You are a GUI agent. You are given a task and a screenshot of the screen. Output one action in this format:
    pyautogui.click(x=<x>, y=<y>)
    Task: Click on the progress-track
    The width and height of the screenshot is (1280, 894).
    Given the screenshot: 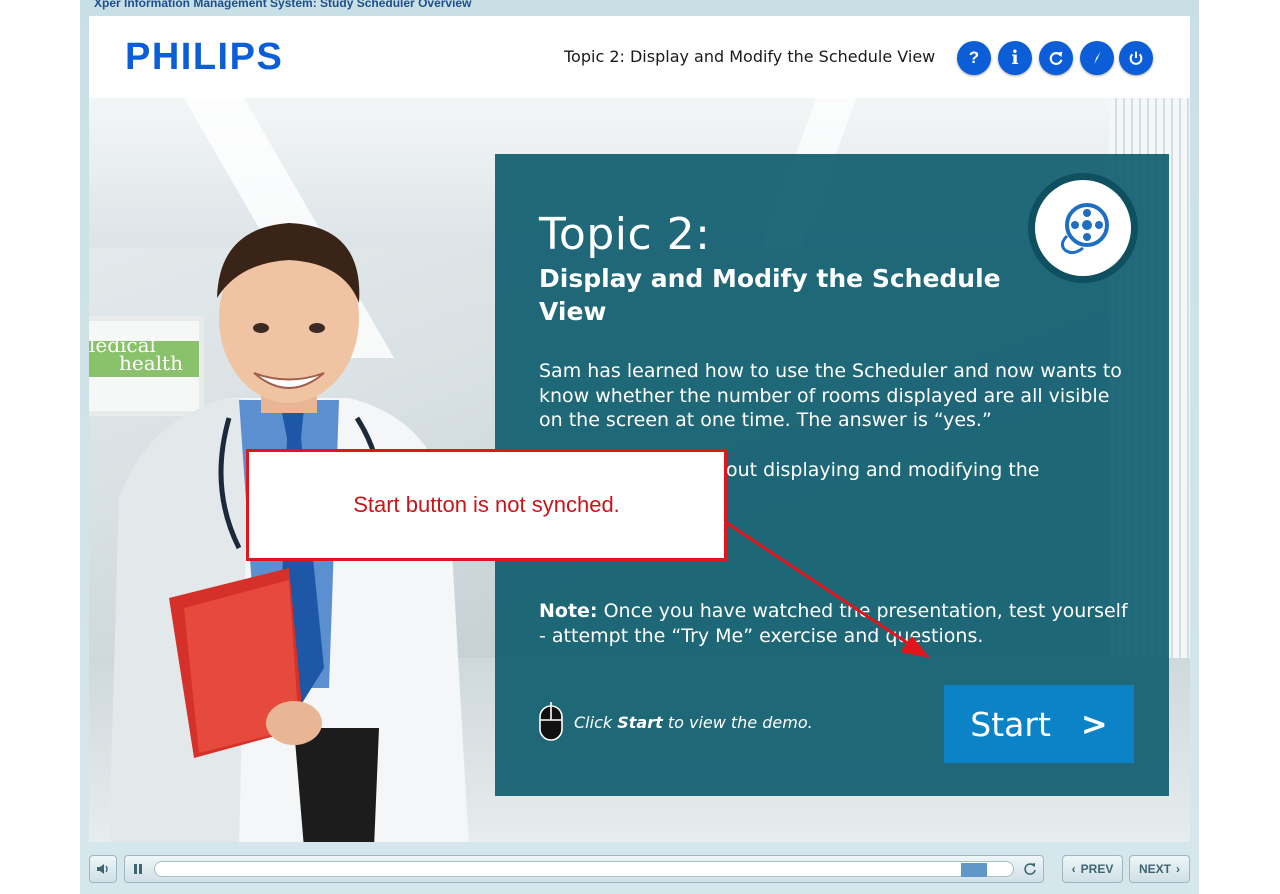 What is the action you would take?
    pyautogui.click(x=584, y=869)
    